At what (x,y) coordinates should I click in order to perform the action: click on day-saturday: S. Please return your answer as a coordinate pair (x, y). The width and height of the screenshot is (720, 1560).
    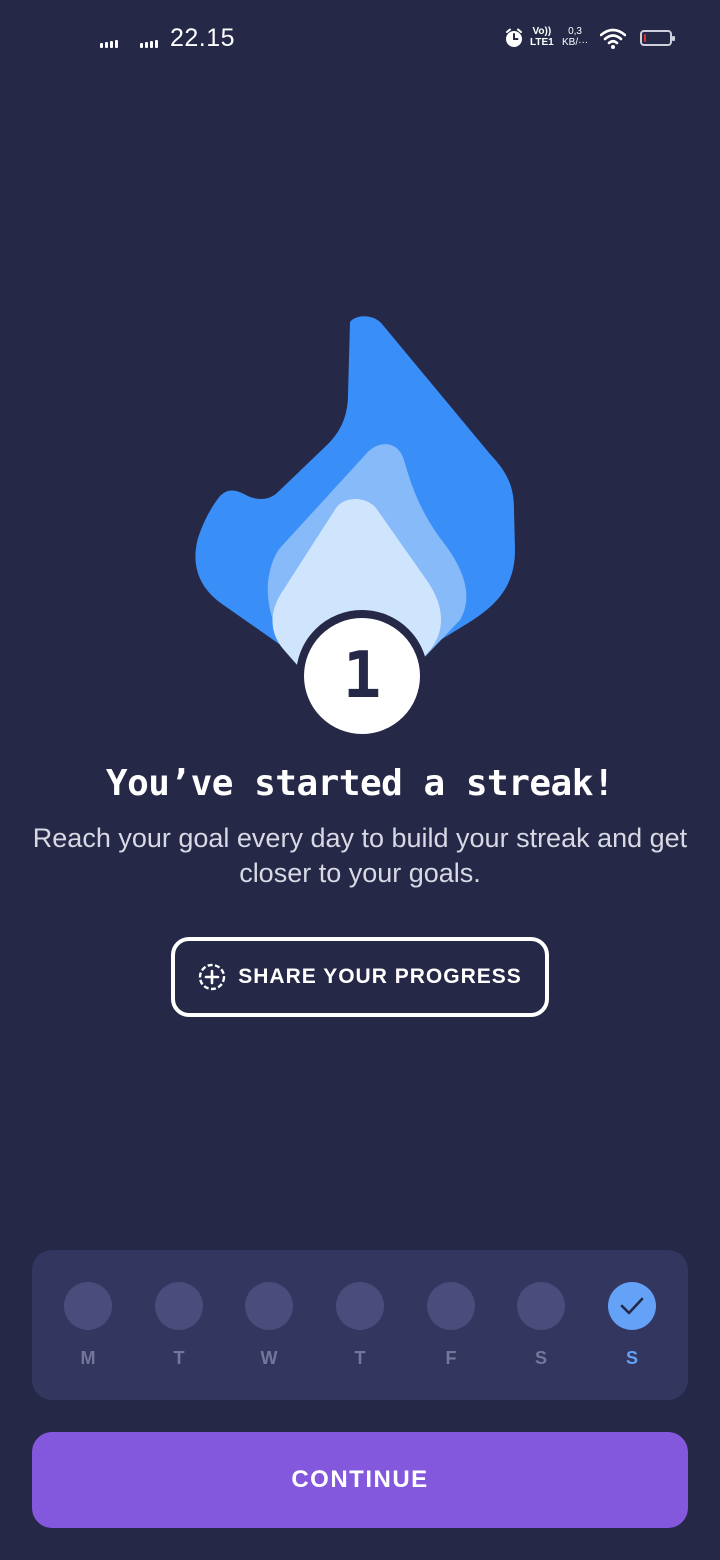
    Looking at the image, I should click on (541, 1325).